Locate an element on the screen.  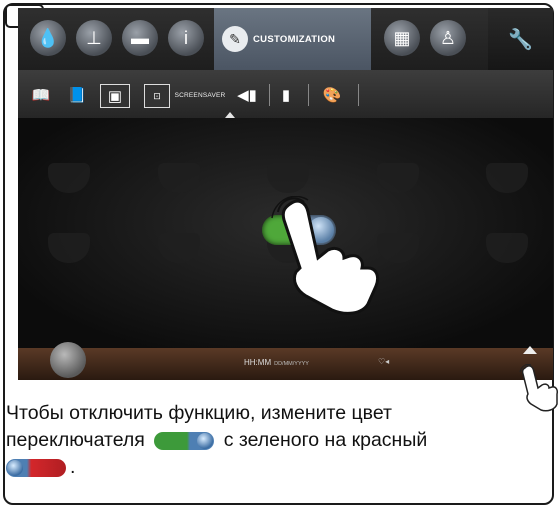
book-open-icon: 📘 is located at coordinates (77, 95).